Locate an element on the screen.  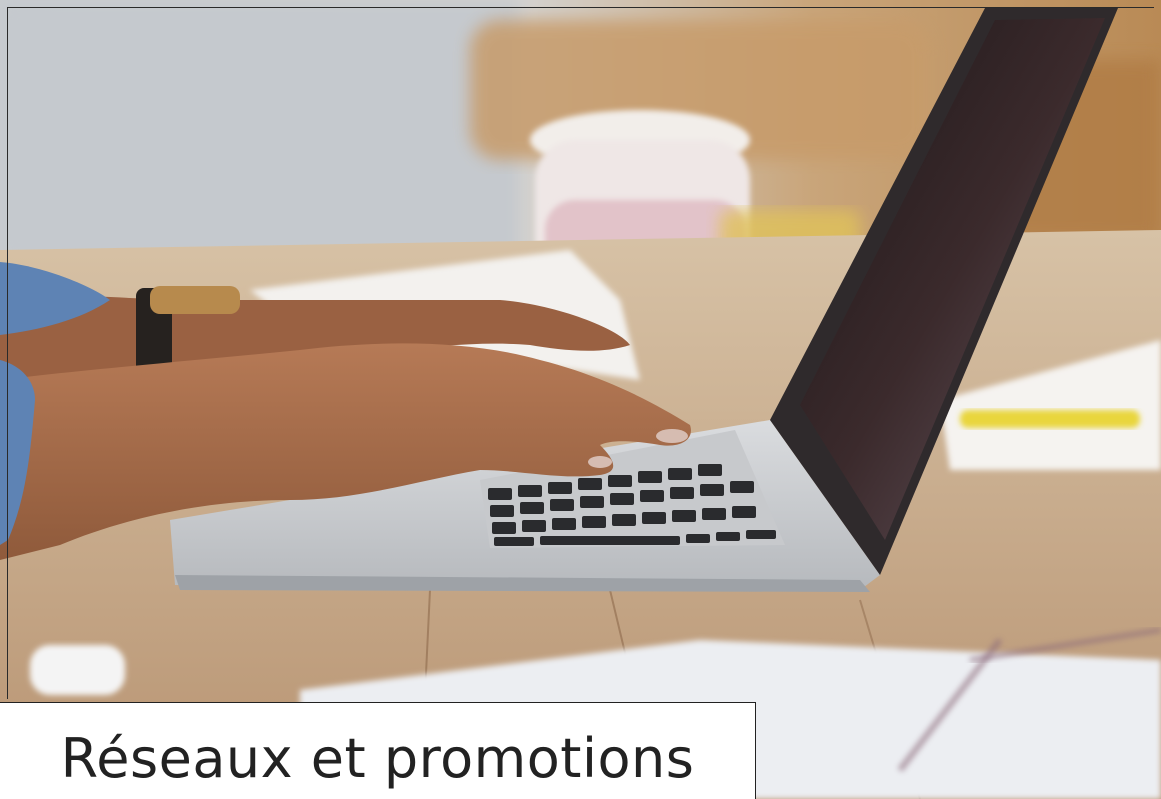
caption-box: Réseaux et promotions is located at coordinates (378, 750).